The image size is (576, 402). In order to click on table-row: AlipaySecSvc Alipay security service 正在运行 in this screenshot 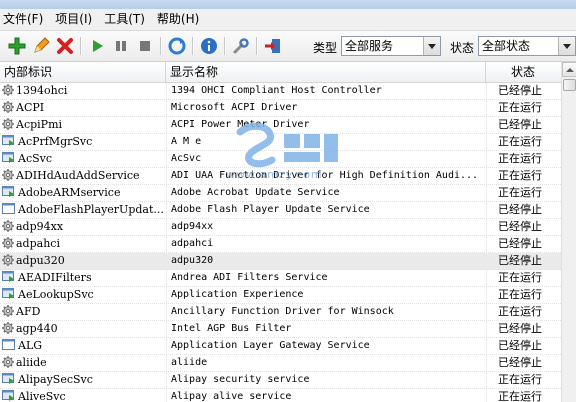, I will do `click(280, 380)`.